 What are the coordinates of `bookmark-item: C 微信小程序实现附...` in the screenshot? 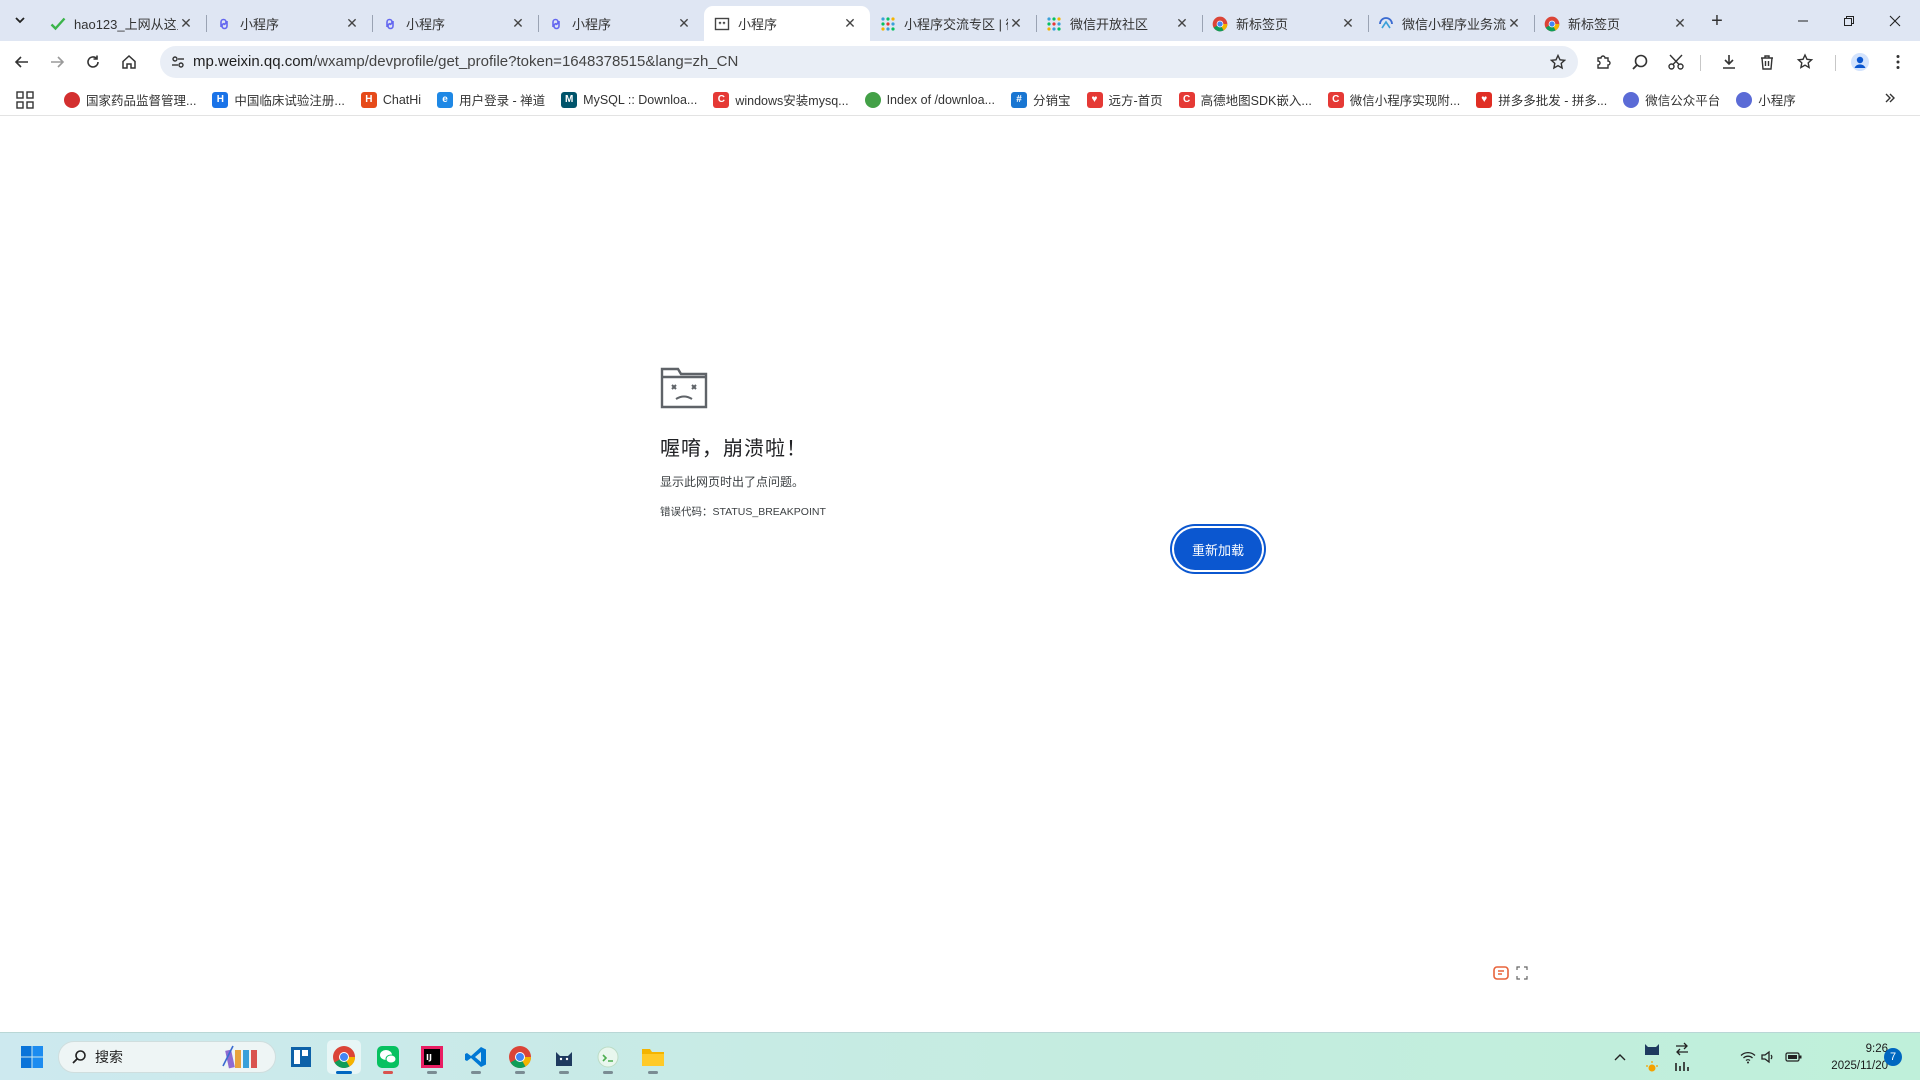 It's located at (1394, 100).